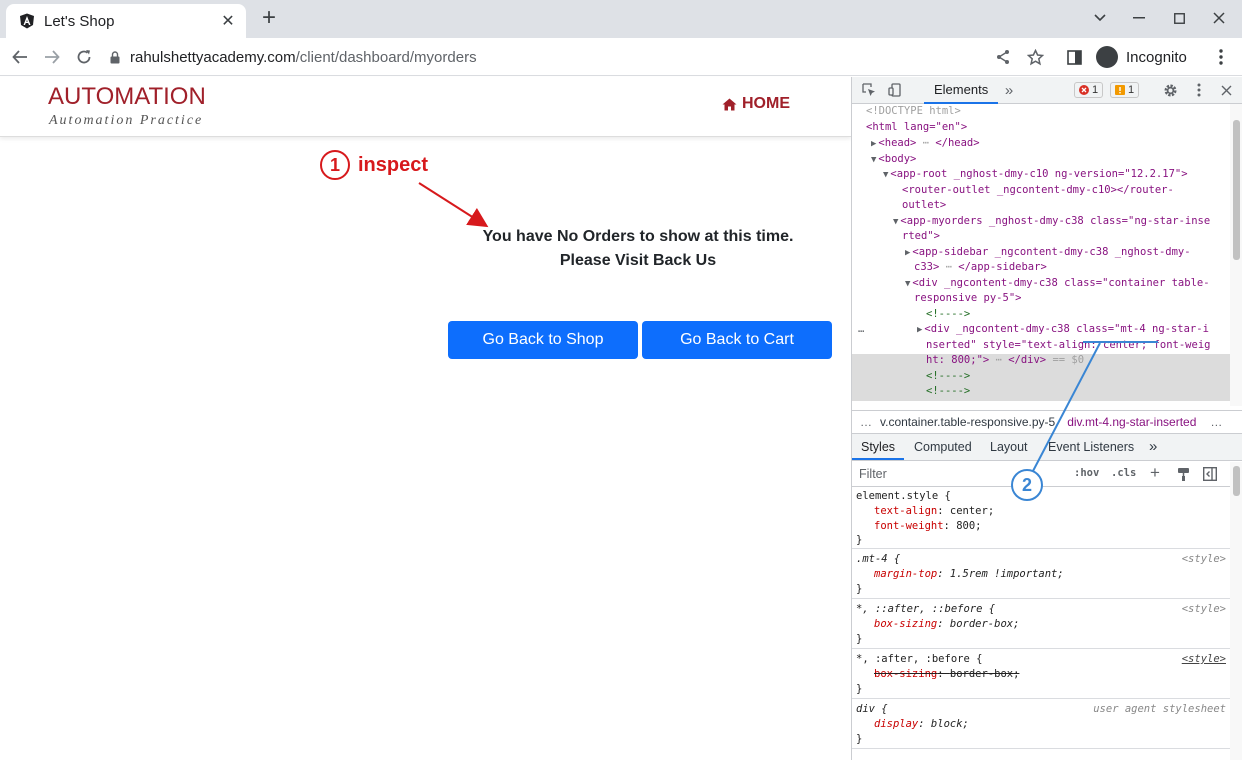 The image size is (1242, 760). I want to click on rule-declaration-overridden: box-sizing: border-box;, so click(946, 674).